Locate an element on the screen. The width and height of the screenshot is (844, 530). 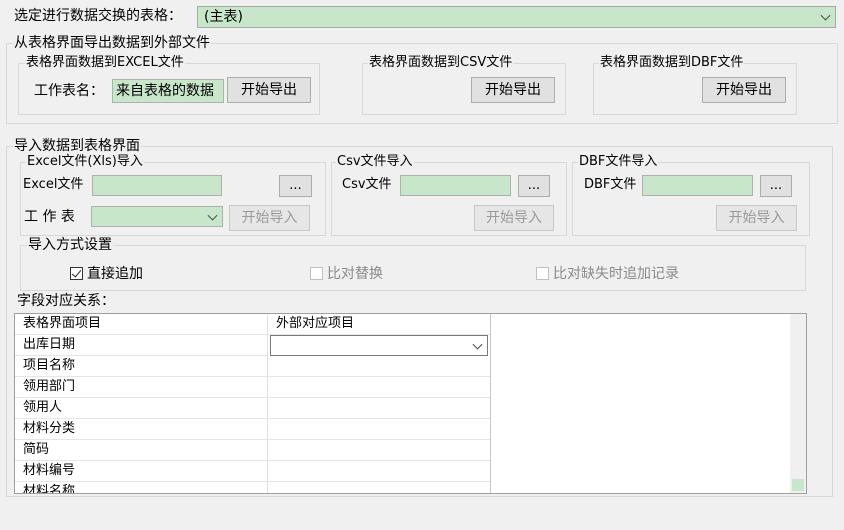
csv-file-label: Csv文件 is located at coordinates (367, 184).